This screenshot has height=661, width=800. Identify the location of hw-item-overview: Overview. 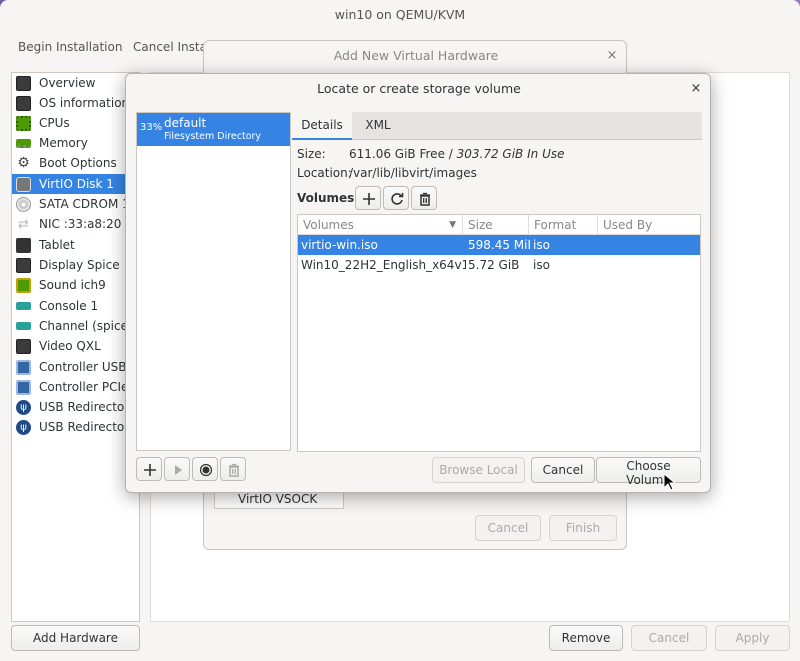
(75, 83).